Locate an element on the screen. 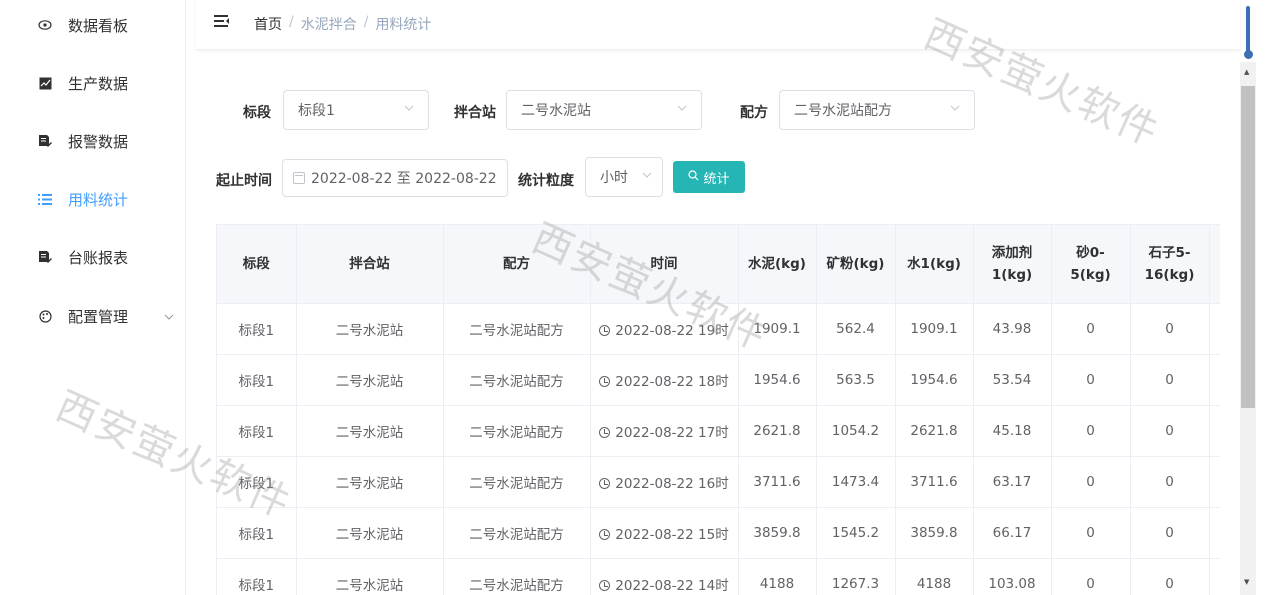 The image size is (1267, 595). sidebar-item-config: 配置管理 is located at coordinates (93, 316).